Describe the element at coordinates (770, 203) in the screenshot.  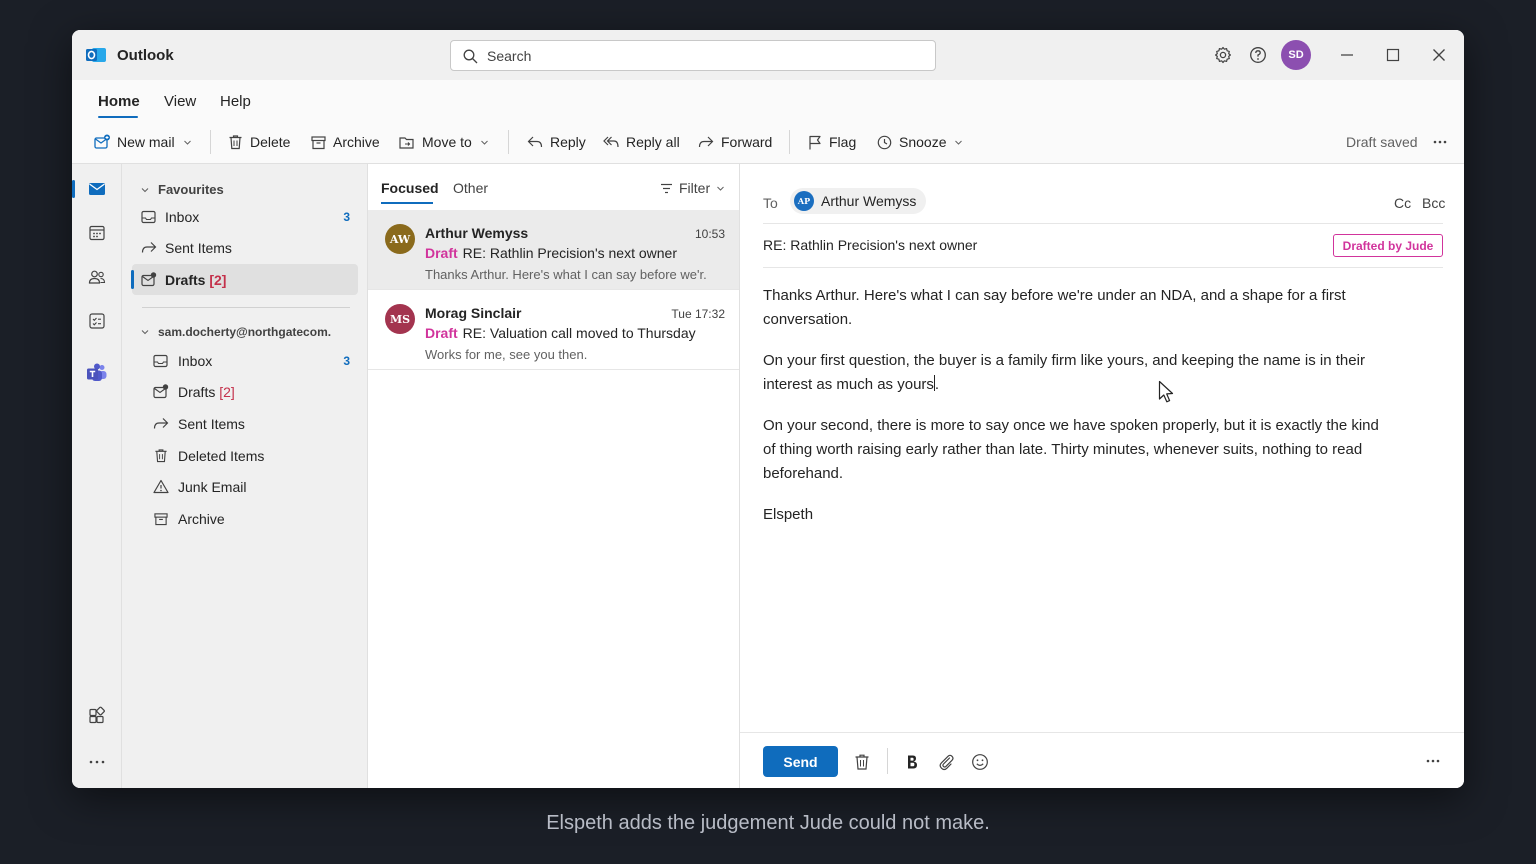
I see `to-label: To` at that location.